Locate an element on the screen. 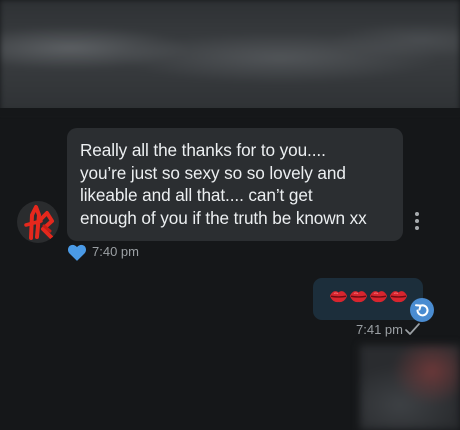 The height and width of the screenshot is (430, 460). message-line: likeable and all that.... can’t get is located at coordinates (196, 195).